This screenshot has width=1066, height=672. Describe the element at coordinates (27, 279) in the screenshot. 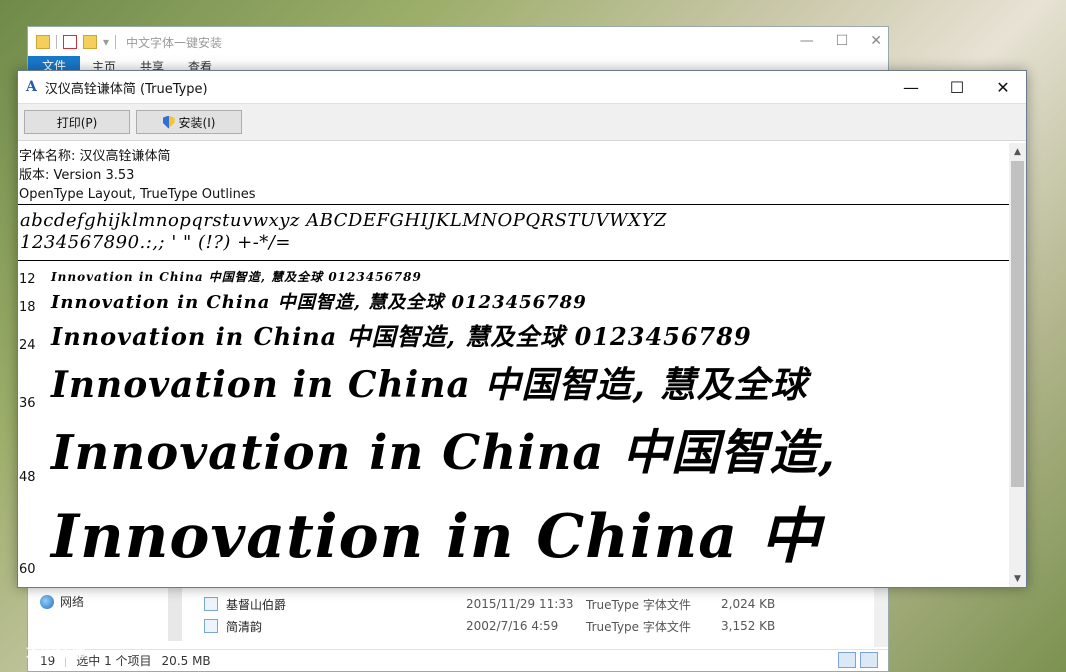

I see `sample-size: 12` at that location.